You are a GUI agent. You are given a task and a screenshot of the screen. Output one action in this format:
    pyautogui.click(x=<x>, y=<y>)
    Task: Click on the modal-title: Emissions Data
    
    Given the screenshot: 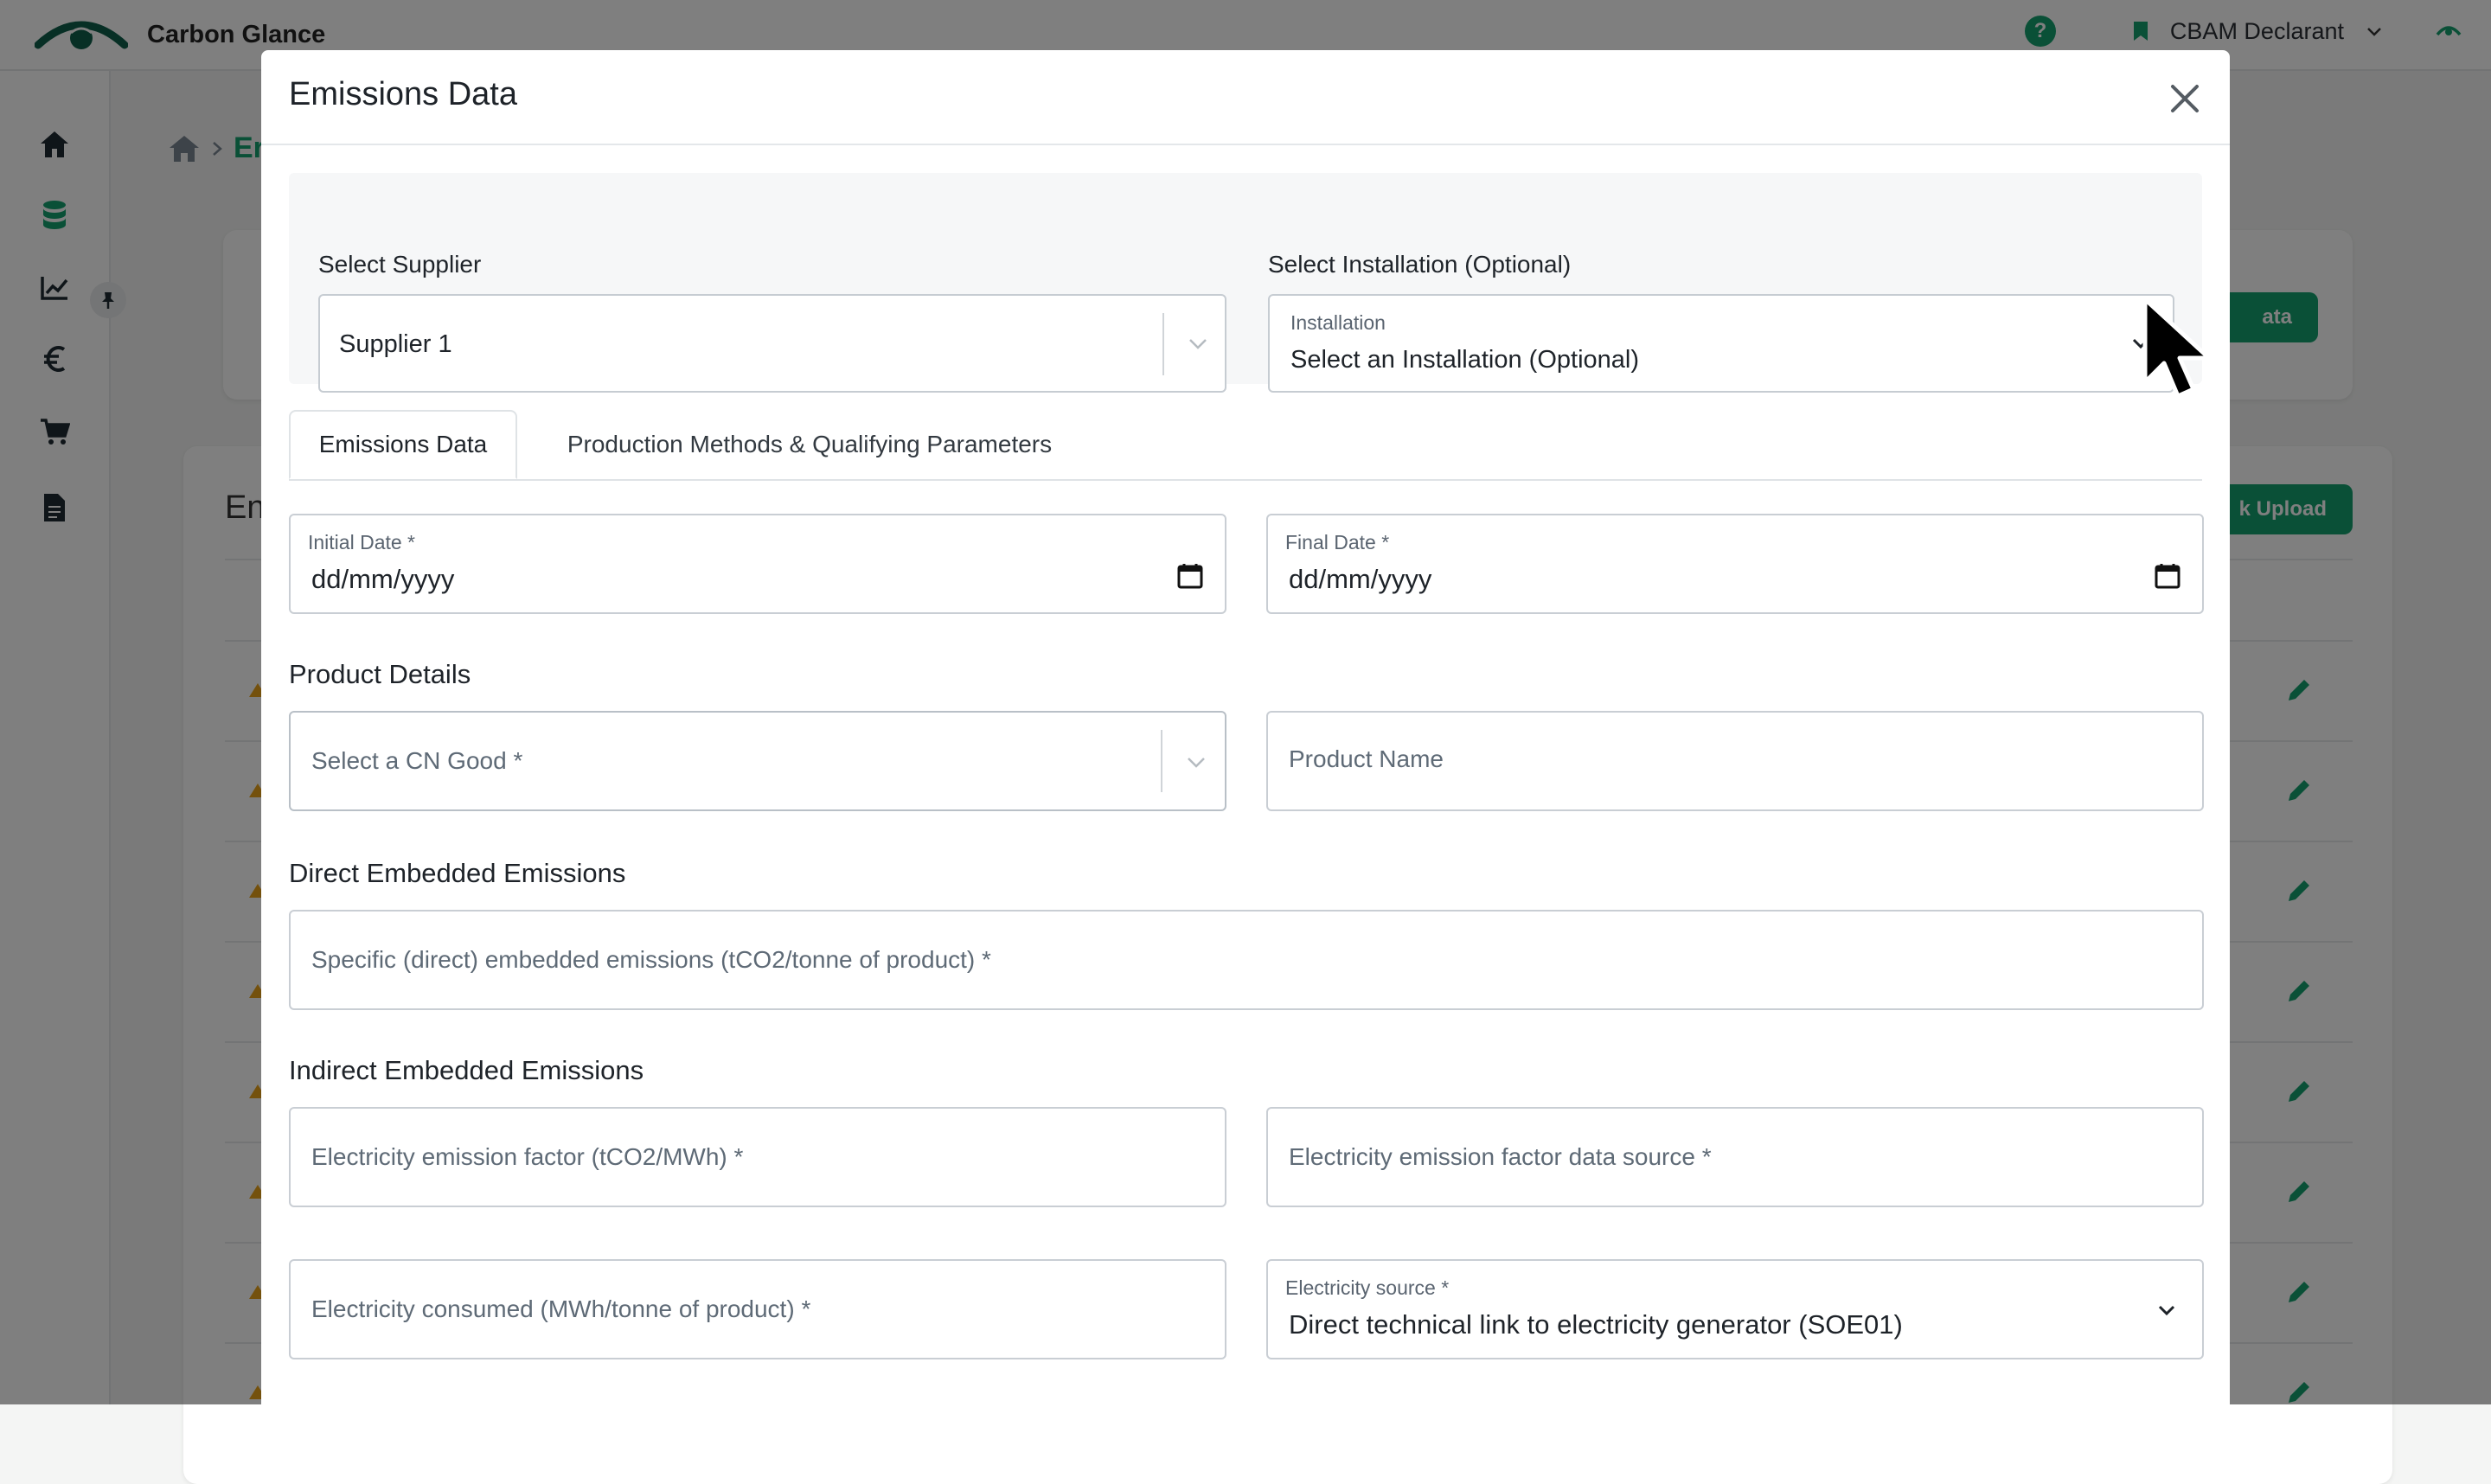 What is the action you would take?
    pyautogui.click(x=403, y=94)
    